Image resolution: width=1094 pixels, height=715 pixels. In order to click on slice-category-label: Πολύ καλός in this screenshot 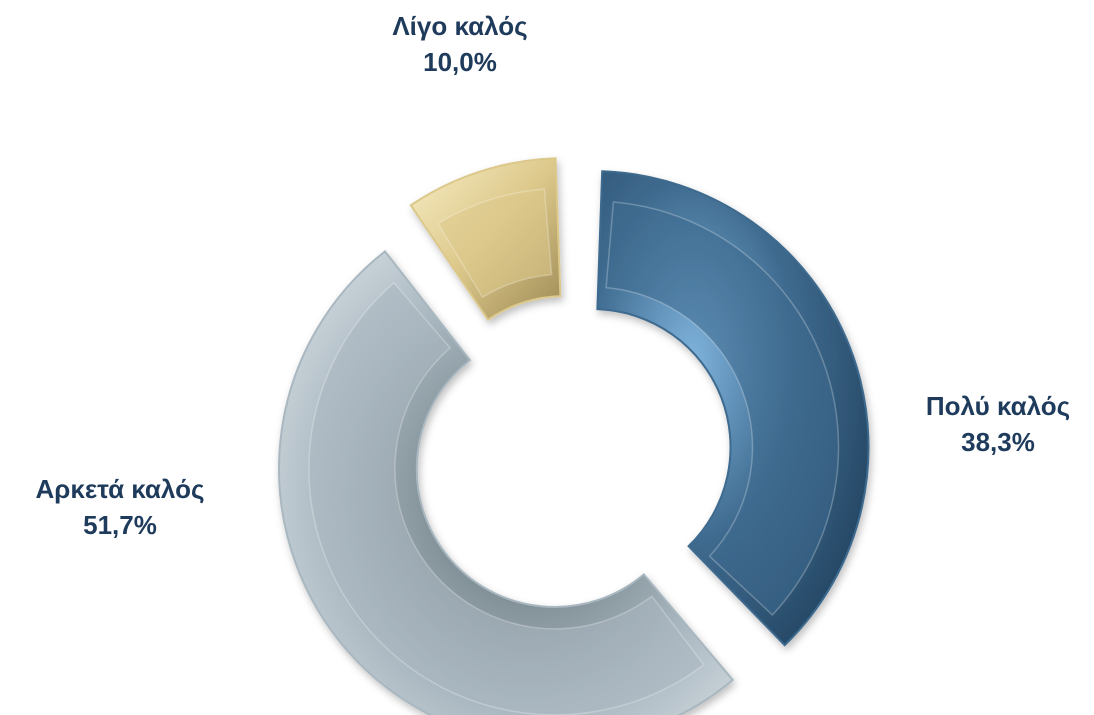, I will do `click(998, 406)`.